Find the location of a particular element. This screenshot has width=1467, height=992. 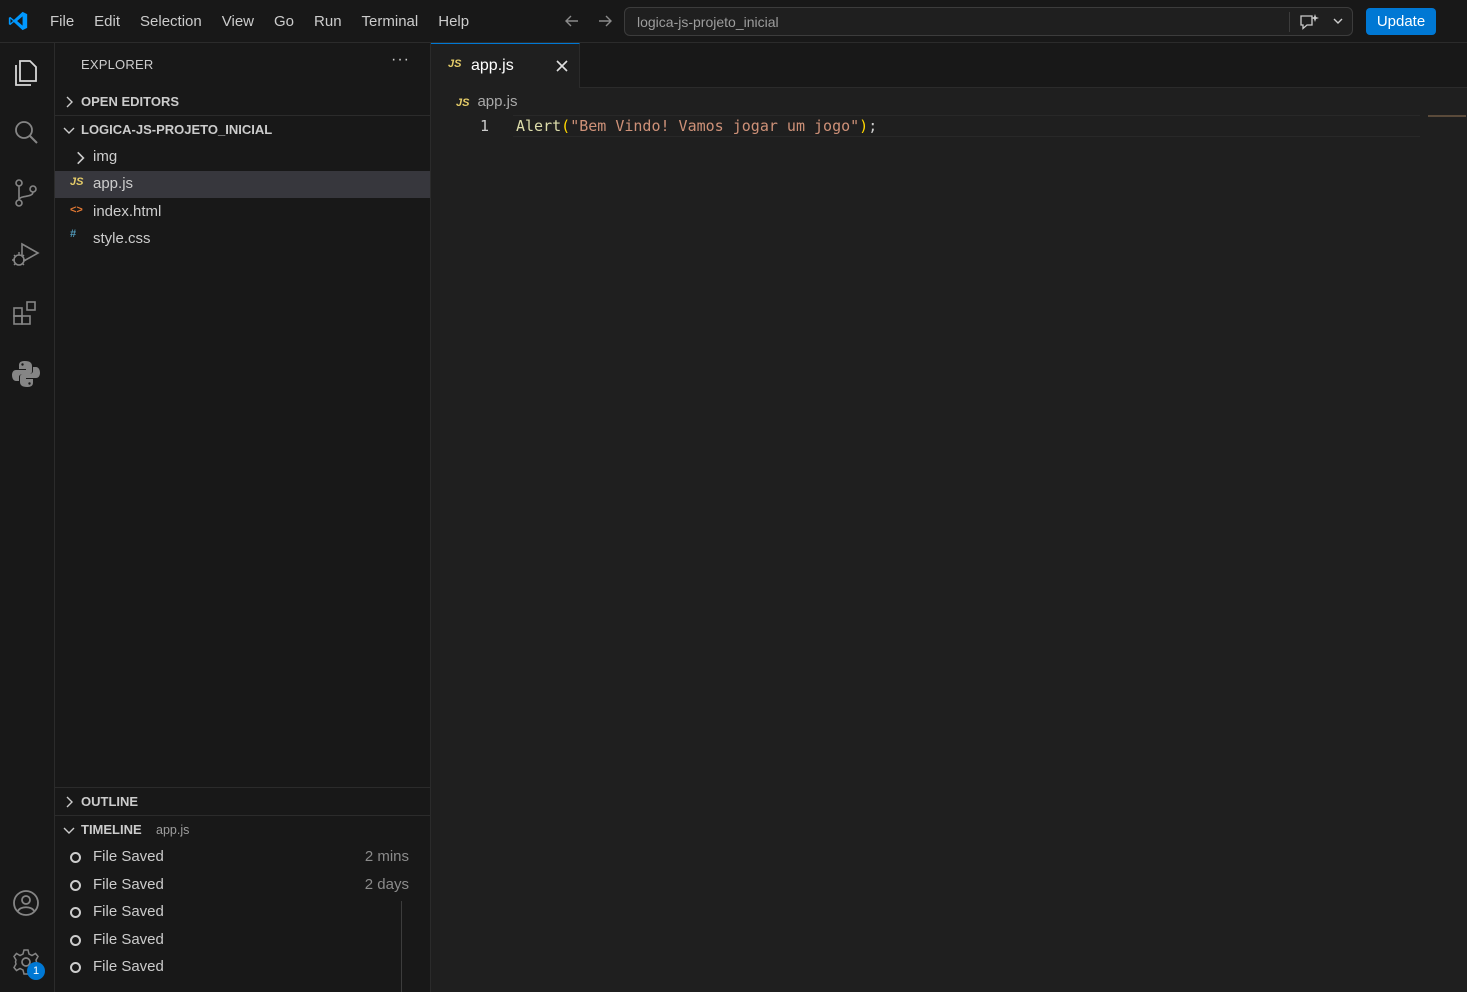

outline-label: OUTLINE is located at coordinates (110, 801).